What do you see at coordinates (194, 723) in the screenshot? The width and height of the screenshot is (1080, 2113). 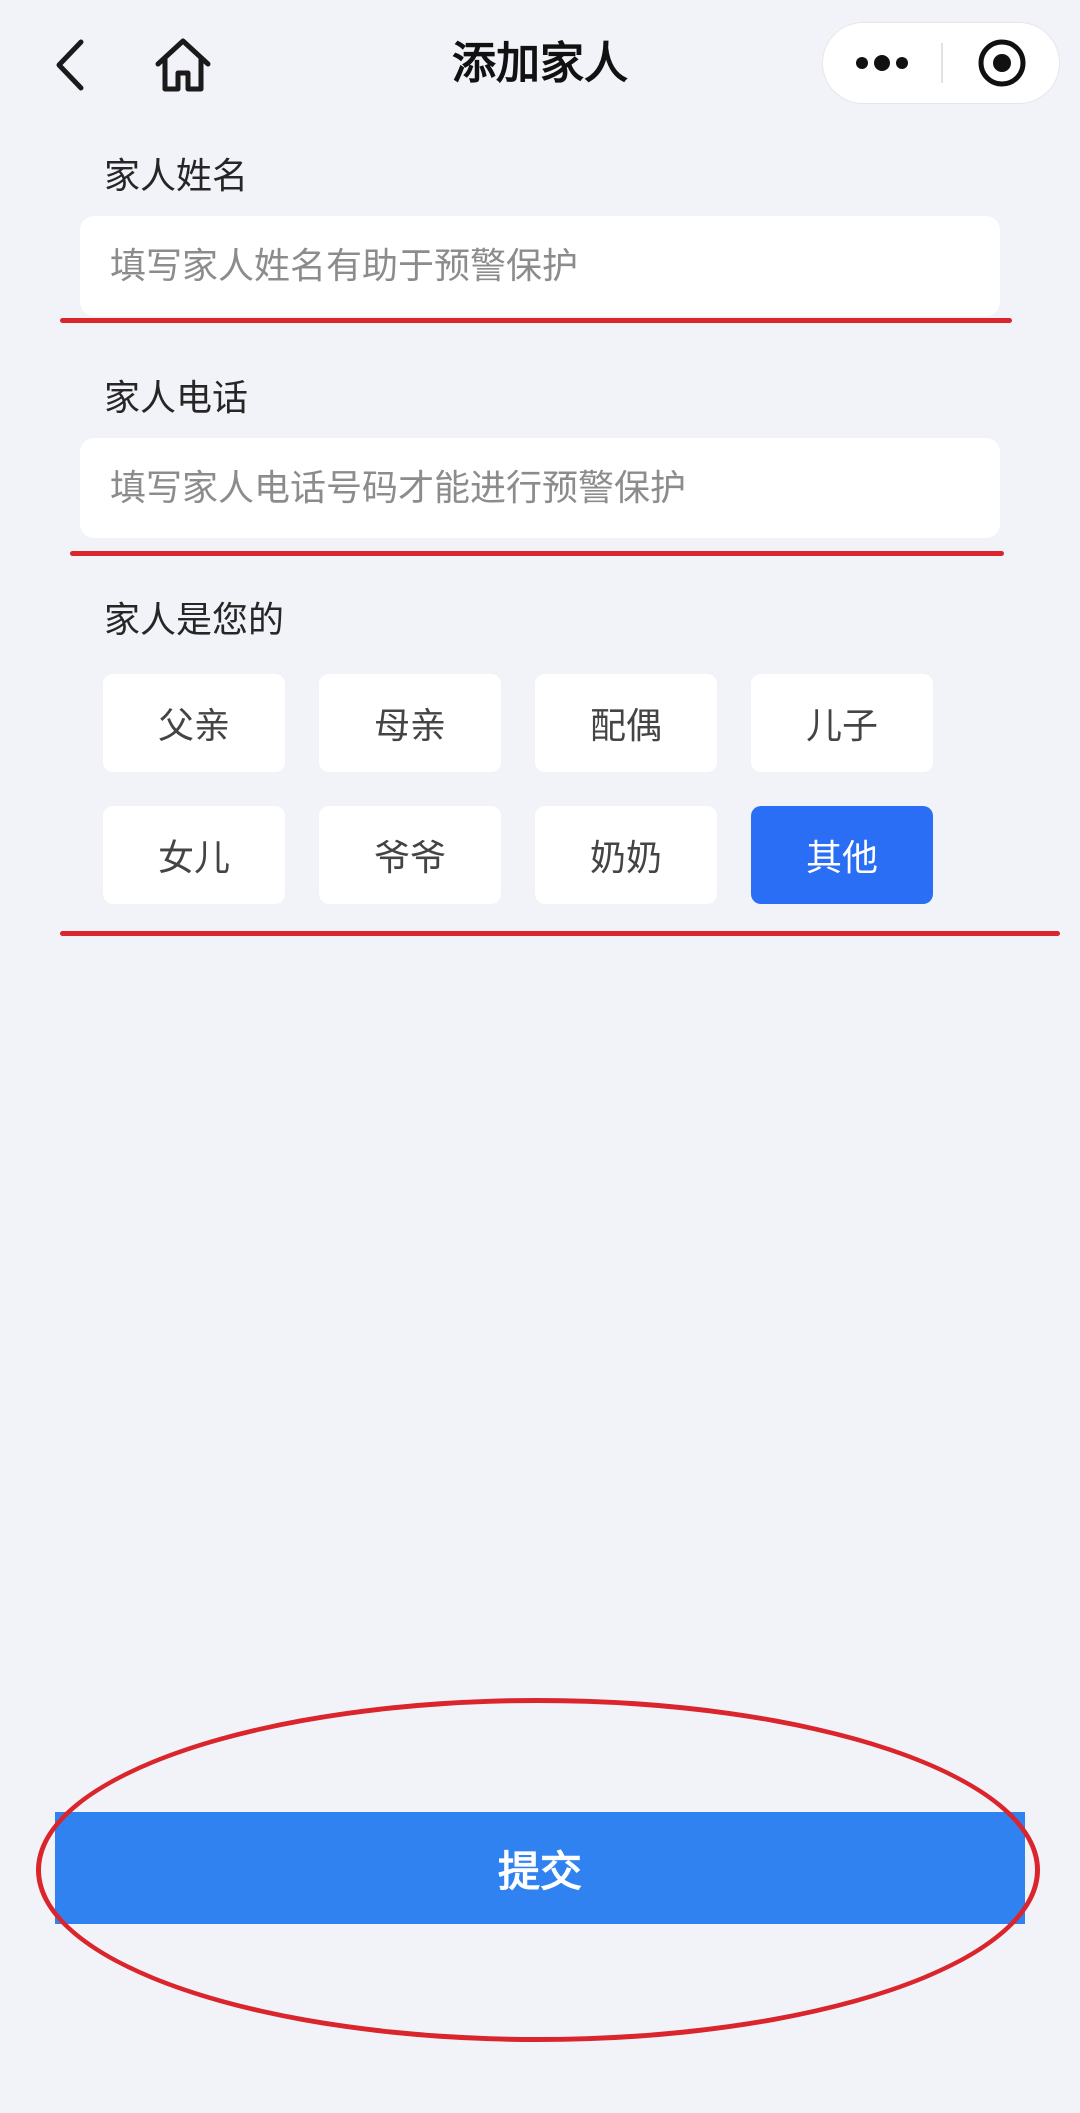 I see `relation-option-father: 父亲` at bounding box center [194, 723].